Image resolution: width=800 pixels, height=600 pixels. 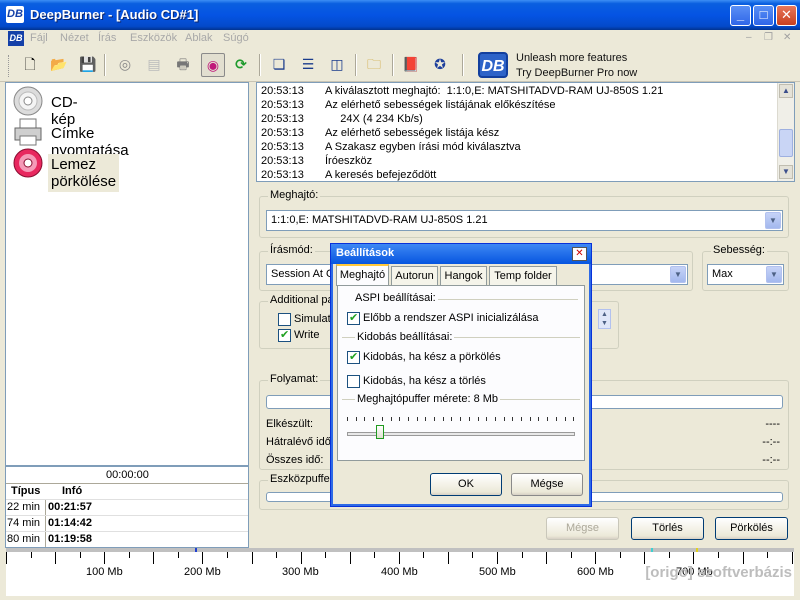 I want to click on dialog-close-icon: ✕, so click(x=579, y=254).